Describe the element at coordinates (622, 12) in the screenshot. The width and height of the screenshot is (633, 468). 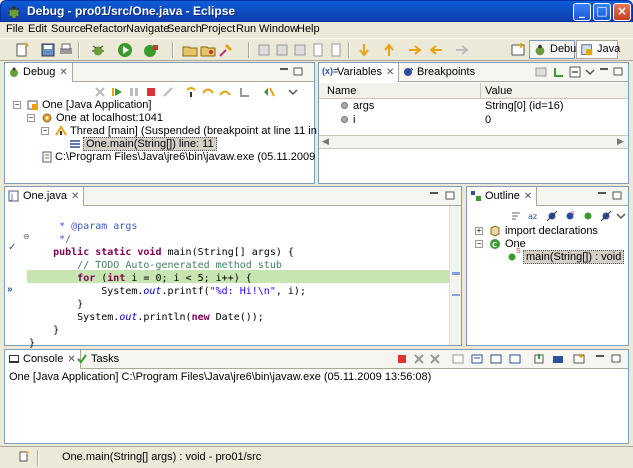
I see `close-button: ×` at that location.